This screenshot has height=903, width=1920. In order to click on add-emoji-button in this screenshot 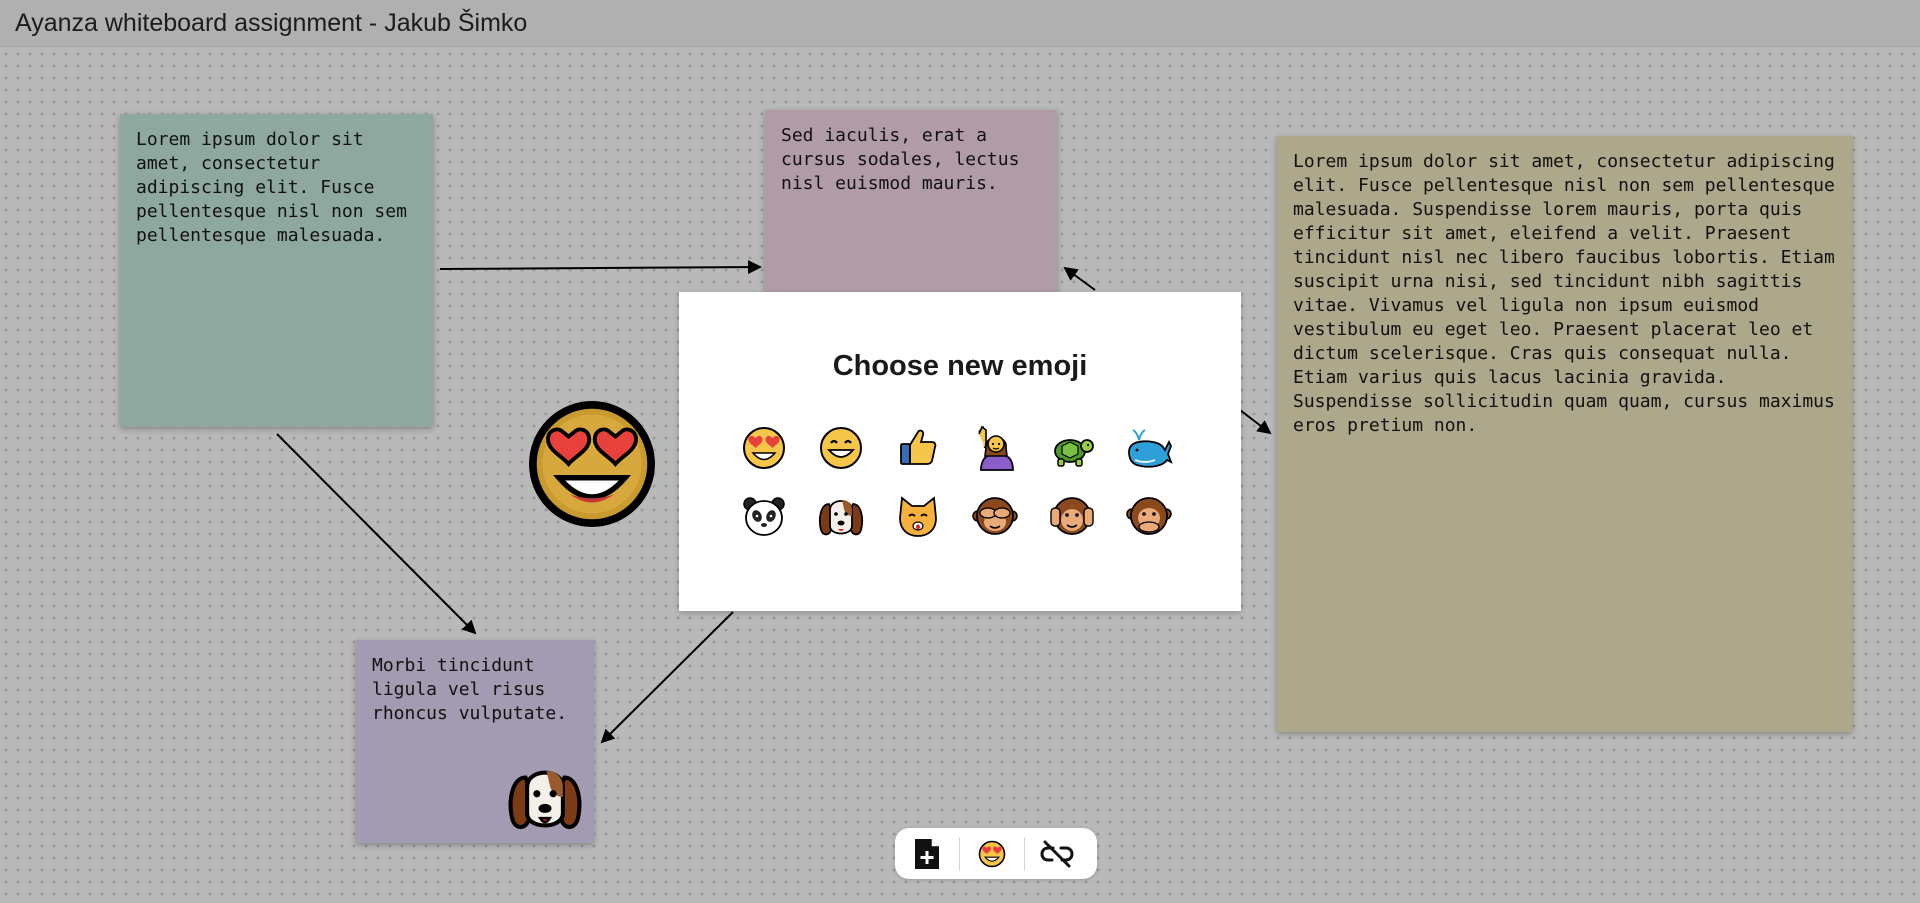, I will do `click(992, 853)`.